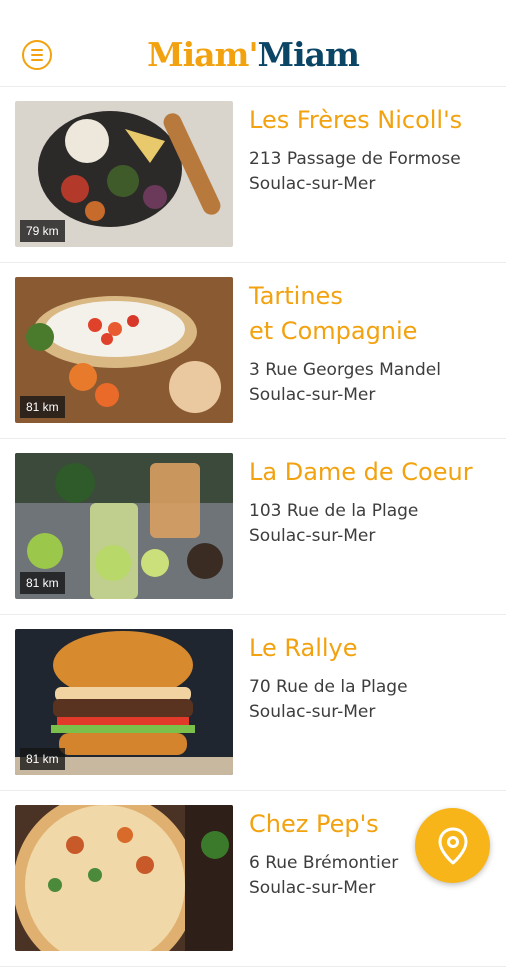 This screenshot has height=967, width=506. What do you see at coordinates (334, 523) in the screenshot?
I see `restaurant-address: 103 Rue de la Plage Soulac-sur-Mer` at bounding box center [334, 523].